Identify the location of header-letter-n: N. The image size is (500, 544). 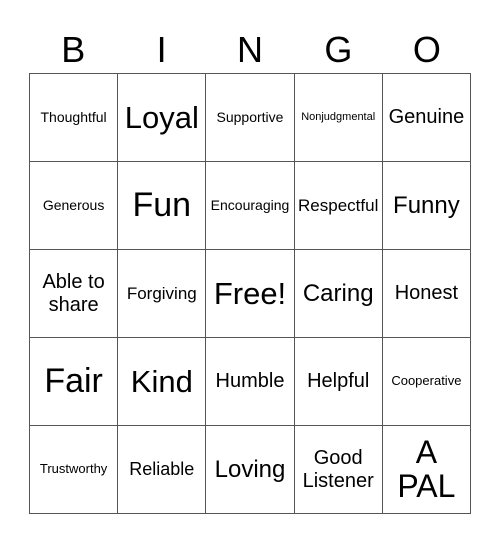
(250, 49).